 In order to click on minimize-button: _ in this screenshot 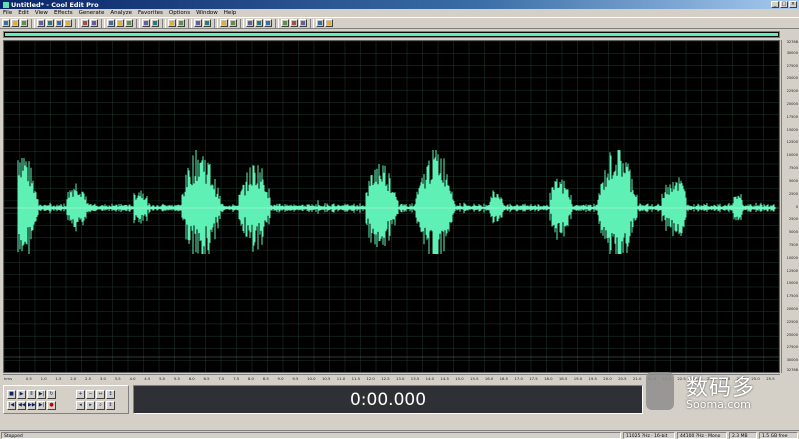, I will do `click(775, 4)`.